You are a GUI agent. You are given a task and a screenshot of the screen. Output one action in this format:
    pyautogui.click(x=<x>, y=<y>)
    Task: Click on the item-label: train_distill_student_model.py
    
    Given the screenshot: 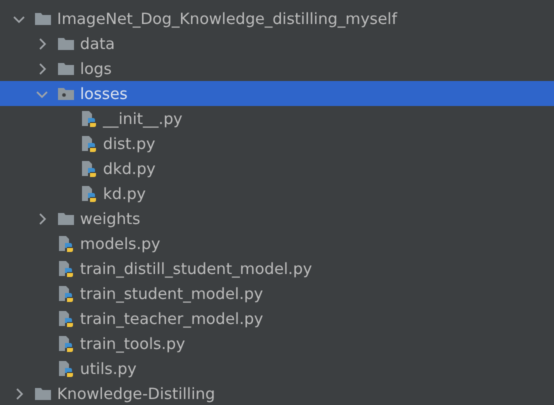 What is the action you would take?
    pyautogui.click(x=196, y=269)
    